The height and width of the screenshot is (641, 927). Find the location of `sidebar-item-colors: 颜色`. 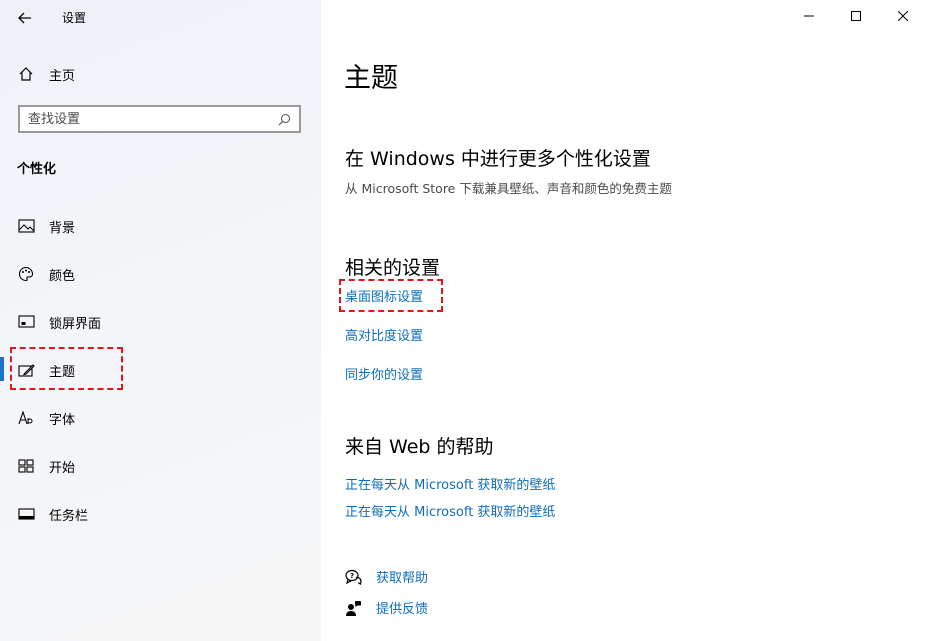

sidebar-item-colors: 颜色 is located at coordinates (160, 274).